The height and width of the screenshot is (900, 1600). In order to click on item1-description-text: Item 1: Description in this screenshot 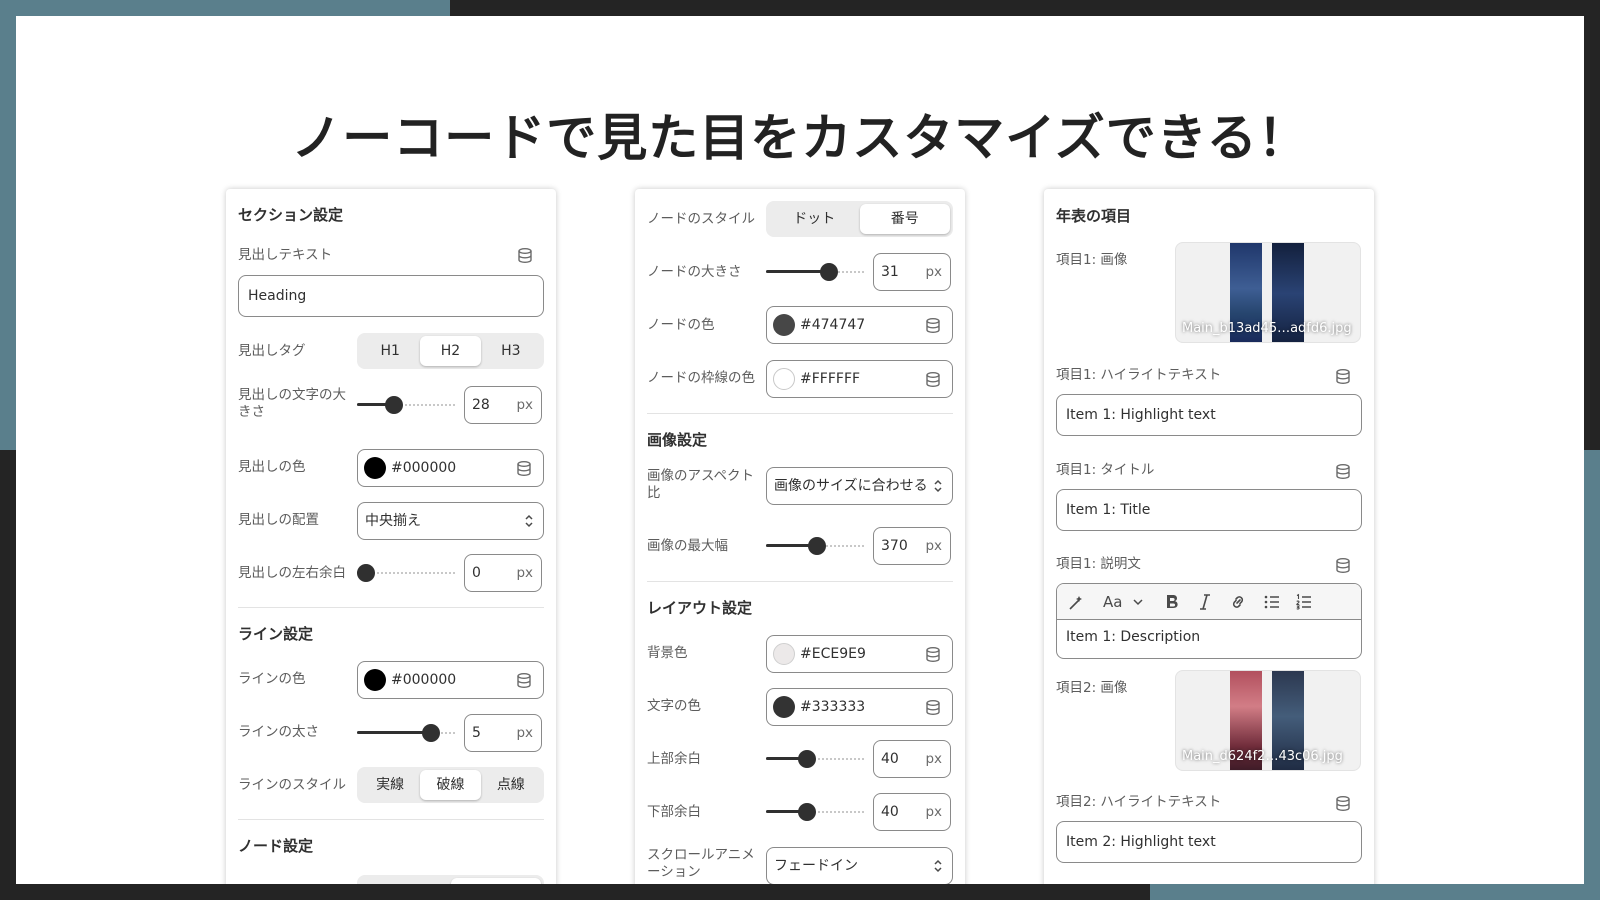, I will do `click(1133, 637)`.